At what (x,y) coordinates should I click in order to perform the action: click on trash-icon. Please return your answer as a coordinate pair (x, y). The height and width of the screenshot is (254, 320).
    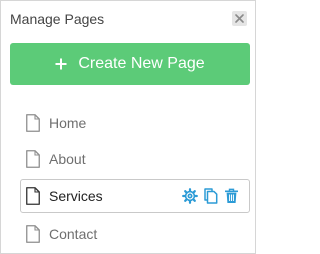
    Looking at the image, I should click on (231, 196).